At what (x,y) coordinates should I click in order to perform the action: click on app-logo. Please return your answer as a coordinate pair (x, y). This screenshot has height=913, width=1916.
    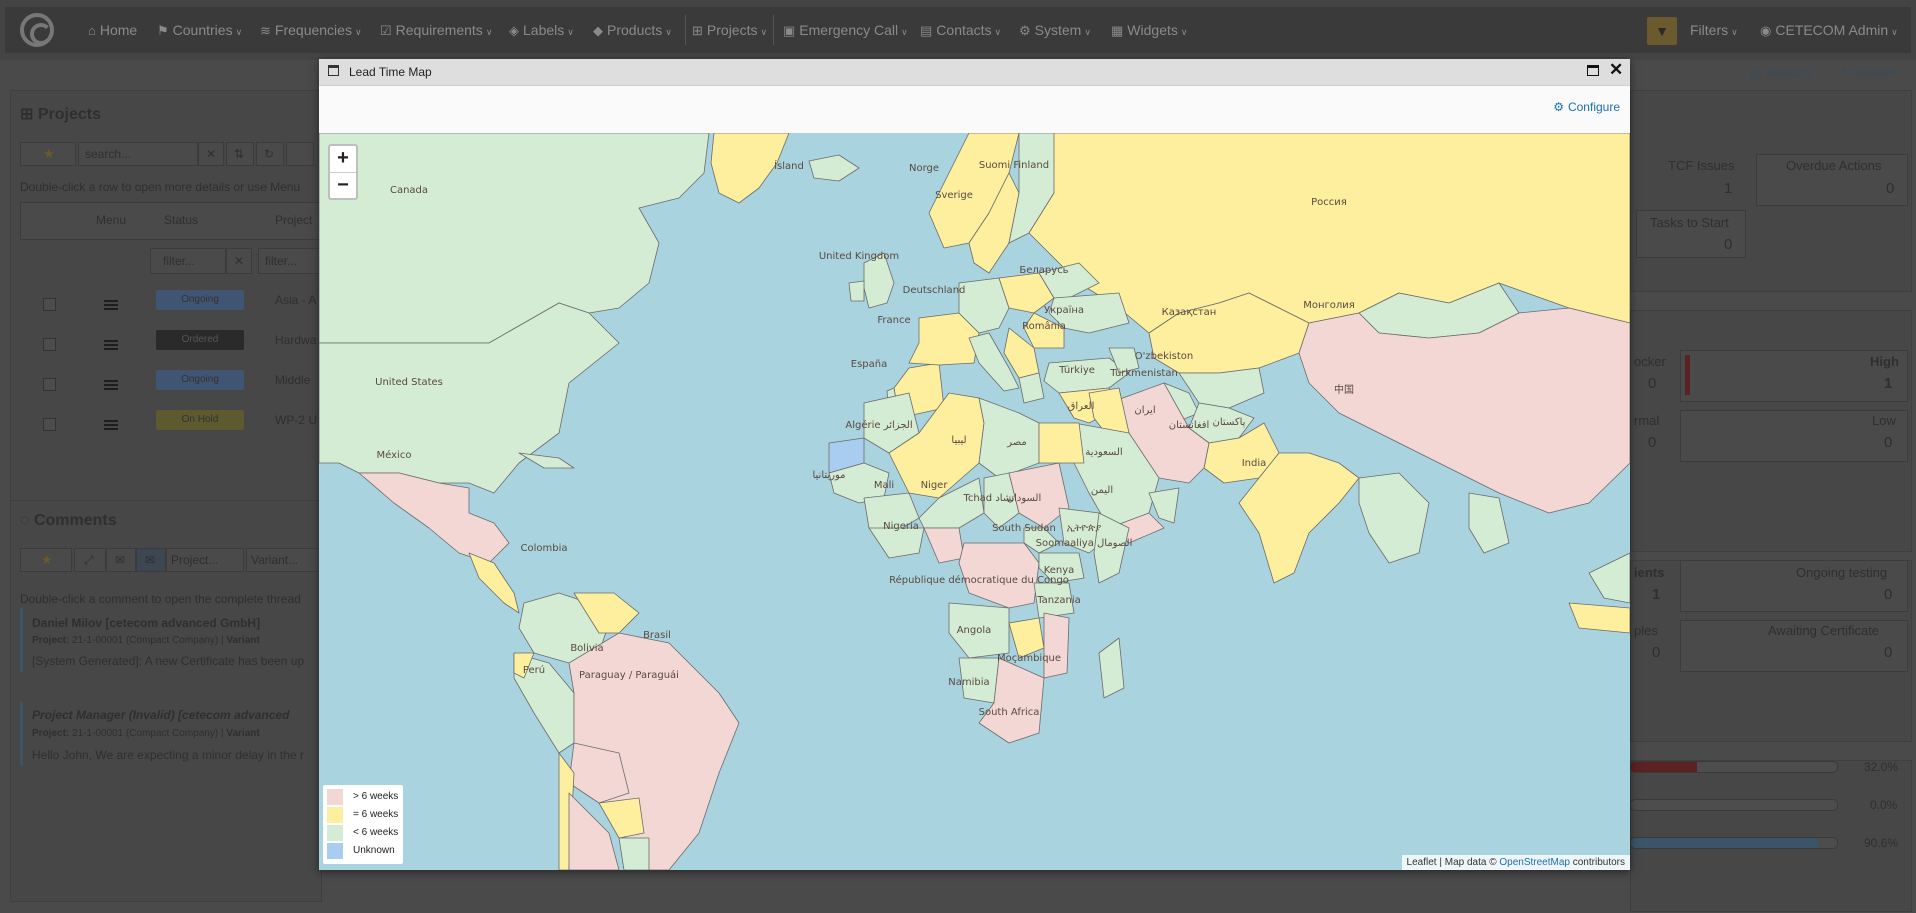
    Looking at the image, I should click on (37, 30).